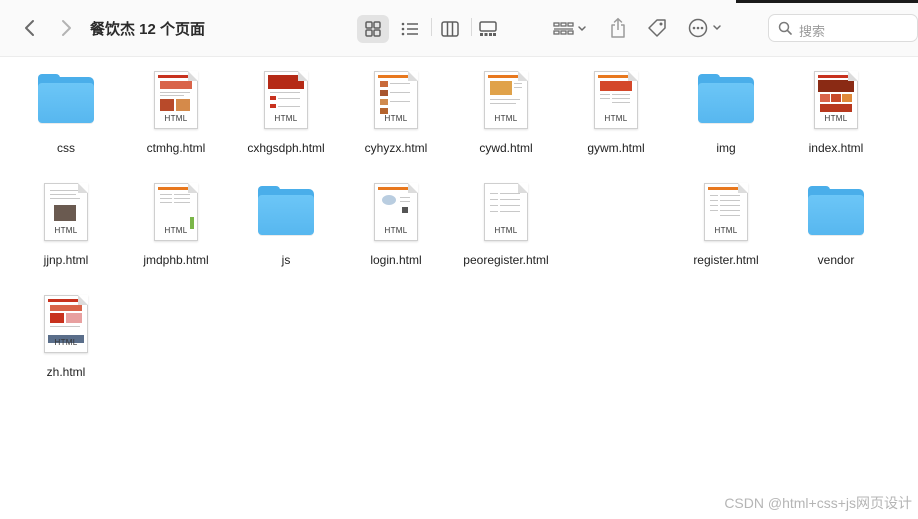 The width and height of the screenshot is (918, 519). I want to click on html-file-item: HTML ctmhg.html, so click(176, 109).